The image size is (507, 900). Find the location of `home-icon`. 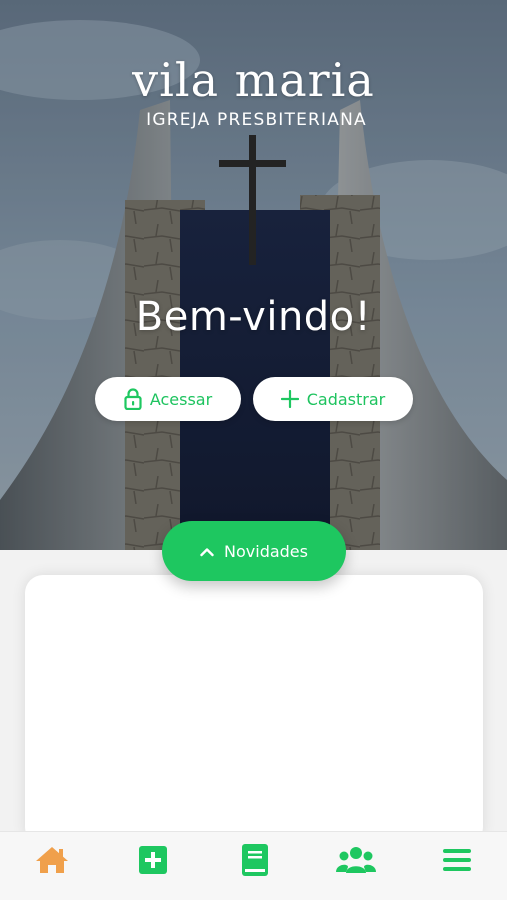

home-icon is located at coordinates (52, 862).